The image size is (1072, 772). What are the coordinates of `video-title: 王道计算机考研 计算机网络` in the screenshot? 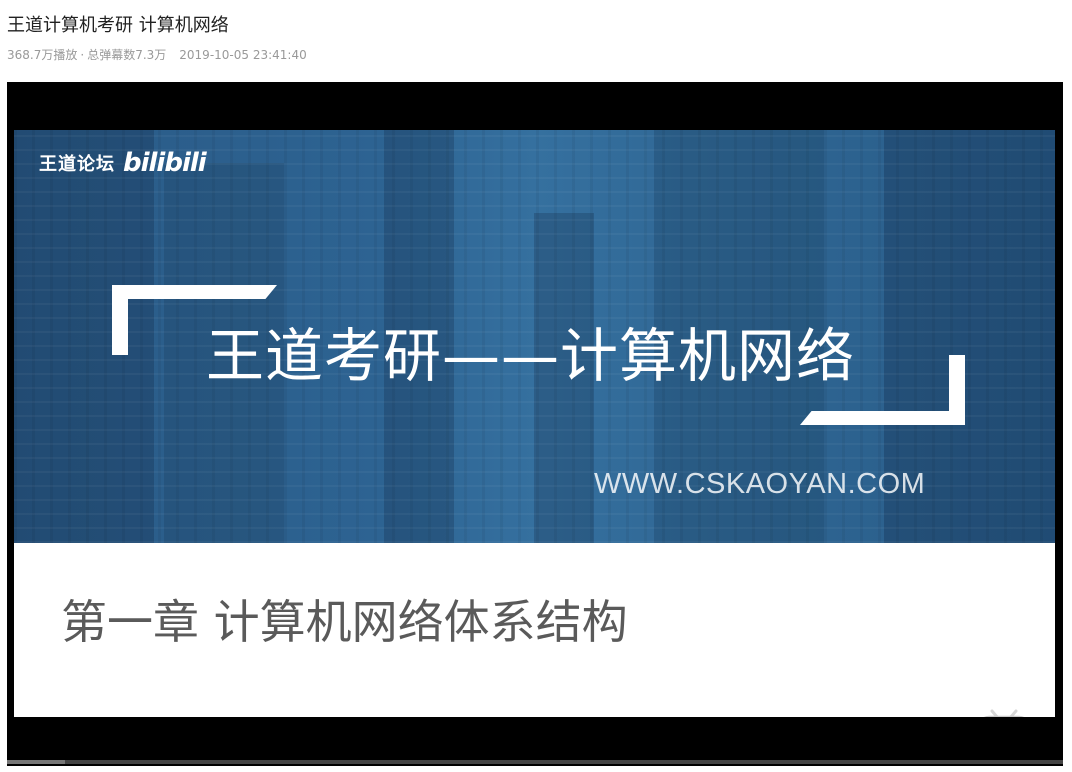 It's located at (118, 25).